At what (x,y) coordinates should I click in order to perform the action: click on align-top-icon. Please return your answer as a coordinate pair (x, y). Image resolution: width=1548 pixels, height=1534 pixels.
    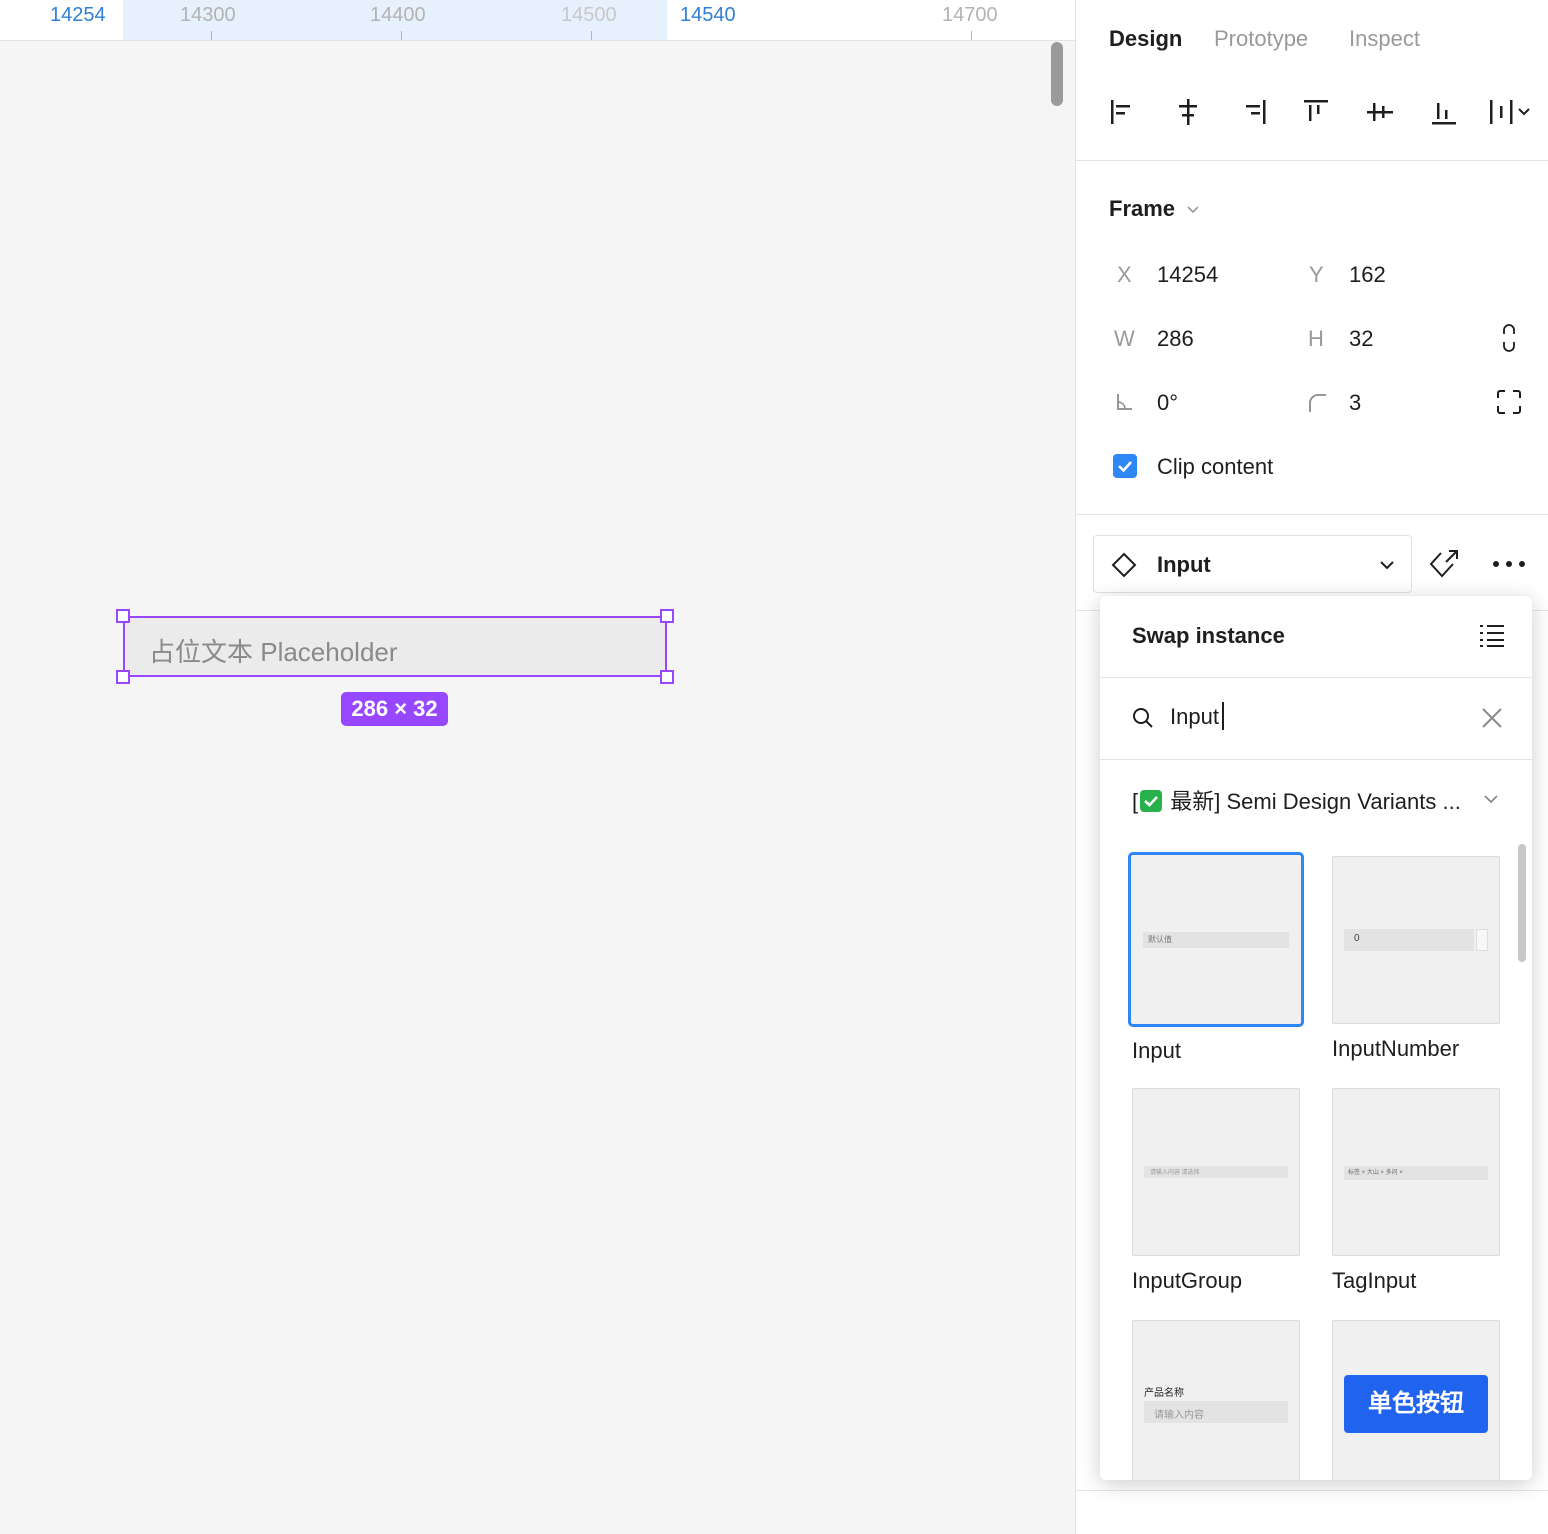
    Looking at the image, I should click on (1316, 112).